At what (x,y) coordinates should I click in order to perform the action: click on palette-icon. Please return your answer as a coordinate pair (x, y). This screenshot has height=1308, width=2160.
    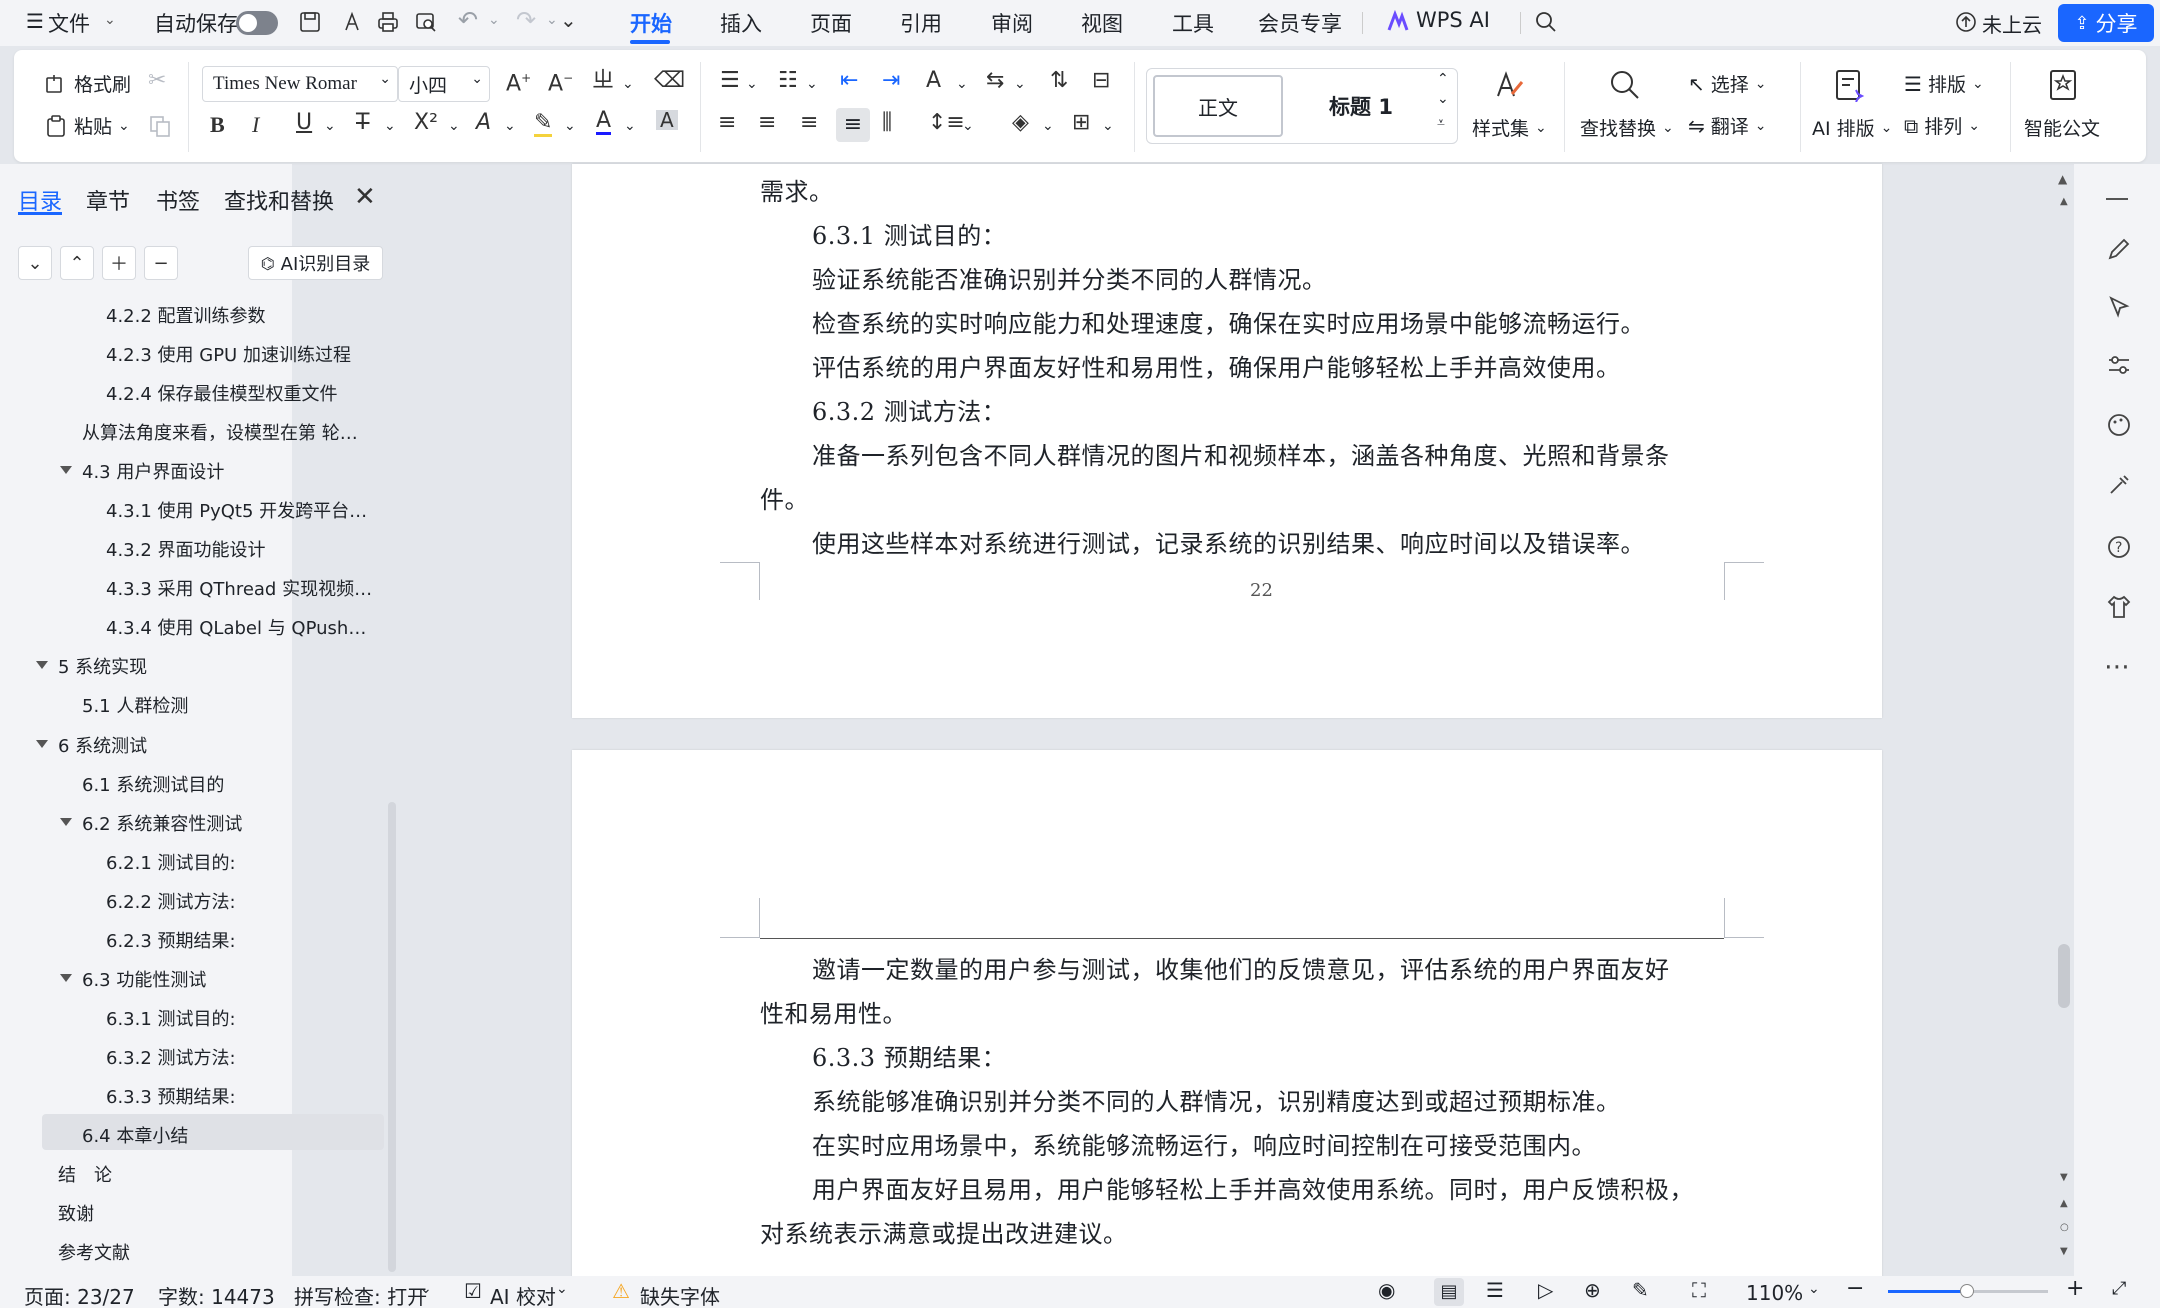
    Looking at the image, I should click on (2119, 425).